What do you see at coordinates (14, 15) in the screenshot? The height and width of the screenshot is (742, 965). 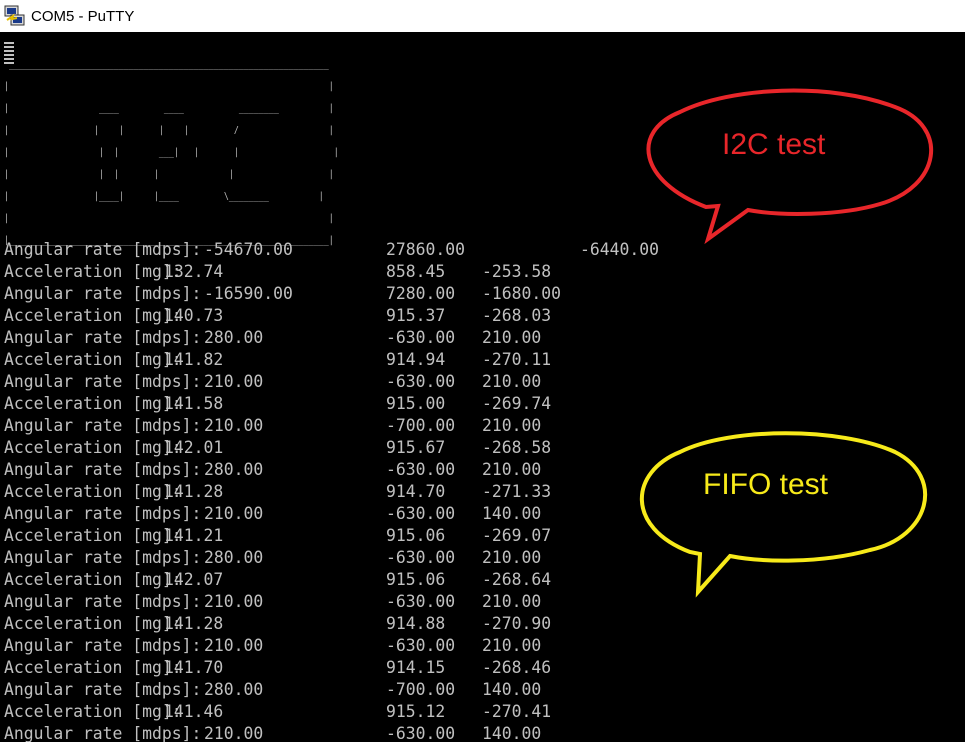 I see `putty-icon` at bounding box center [14, 15].